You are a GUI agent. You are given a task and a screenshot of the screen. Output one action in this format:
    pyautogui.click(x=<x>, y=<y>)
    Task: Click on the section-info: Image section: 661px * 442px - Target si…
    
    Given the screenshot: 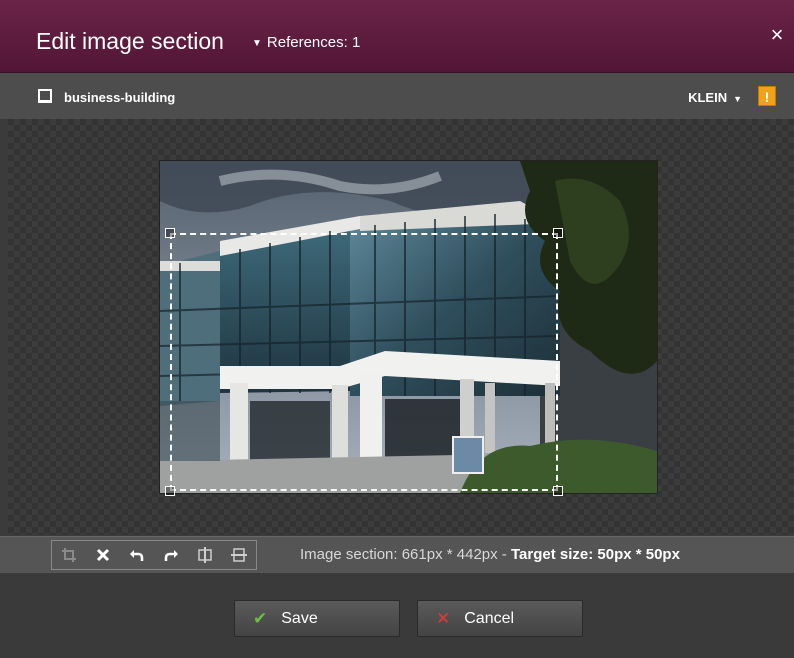 What is the action you would take?
    pyautogui.click(x=490, y=554)
    